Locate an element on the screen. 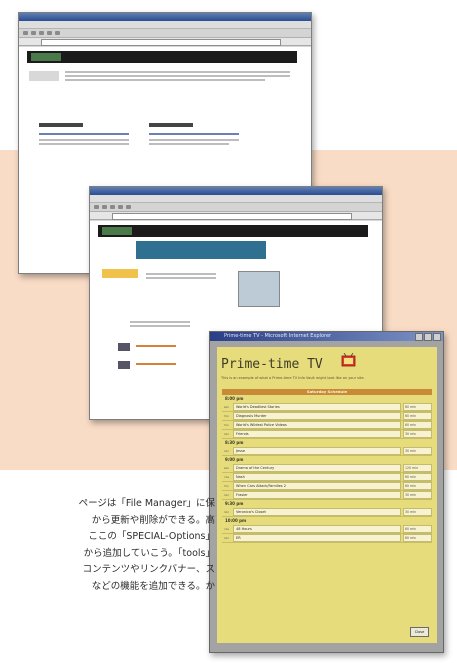  caption-line: ページは「File Manager」に保 is located at coordinates (146, 503).